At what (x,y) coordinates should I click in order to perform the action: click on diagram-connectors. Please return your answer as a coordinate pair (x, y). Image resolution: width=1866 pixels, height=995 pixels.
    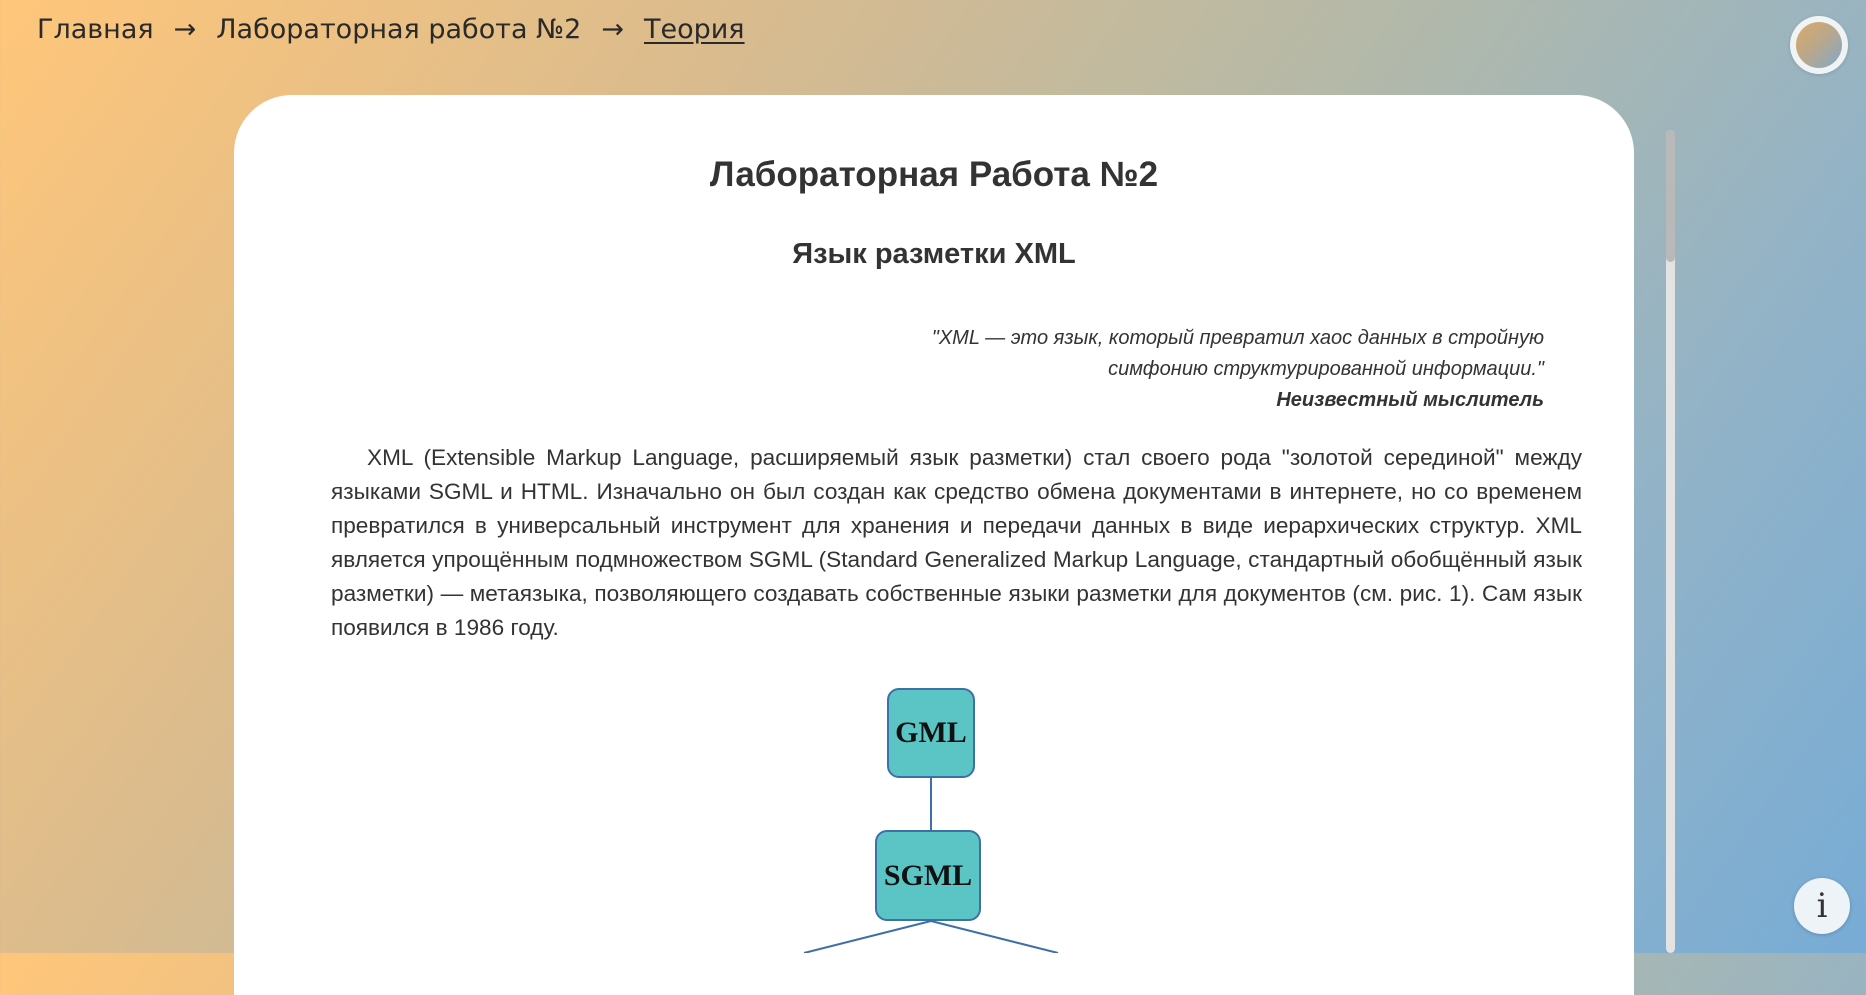
    Looking at the image, I should click on (931, 865).